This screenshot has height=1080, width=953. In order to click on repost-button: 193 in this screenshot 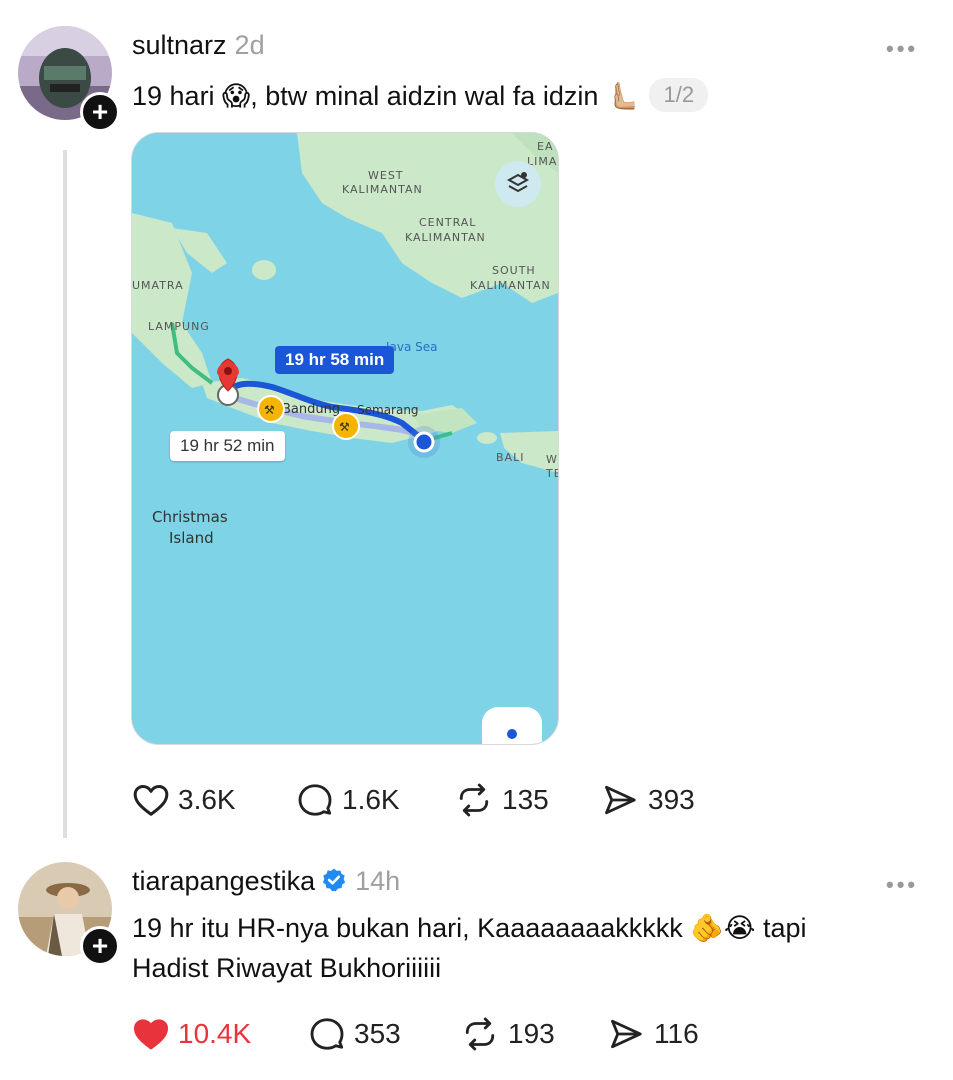, I will do `click(507, 1034)`.